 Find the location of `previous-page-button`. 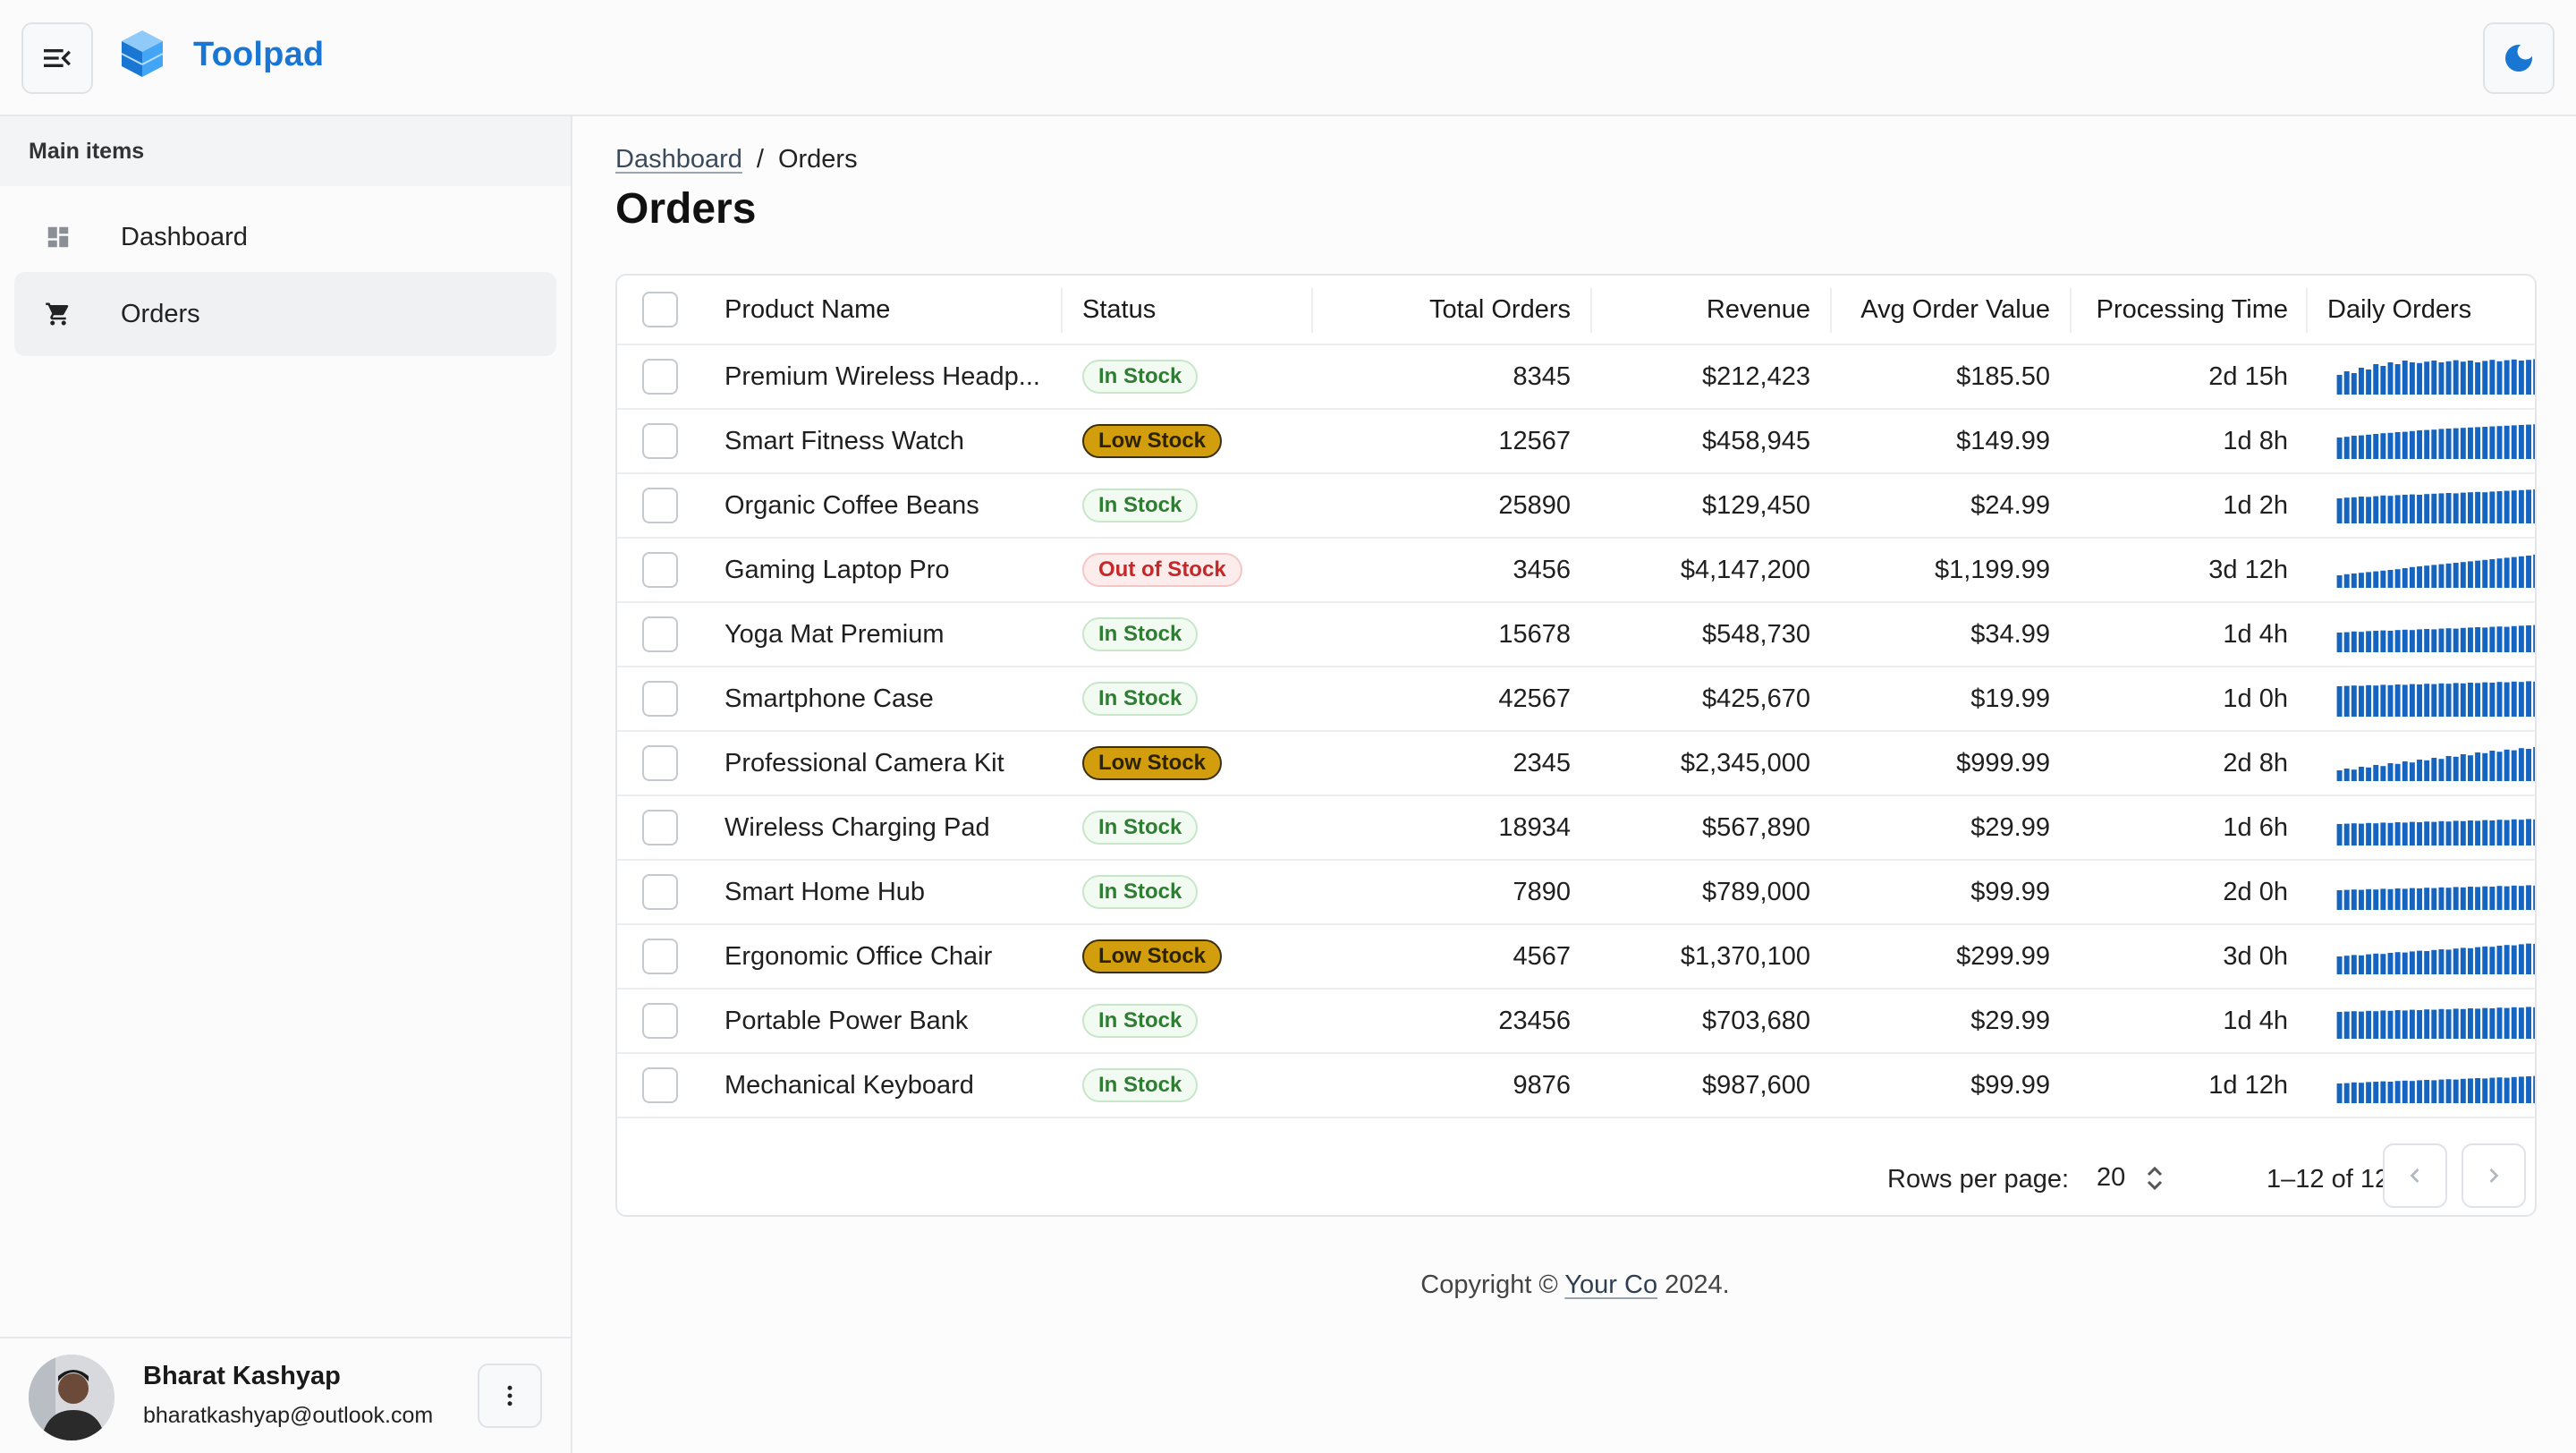

previous-page-button is located at coordinates (2415, 1175).